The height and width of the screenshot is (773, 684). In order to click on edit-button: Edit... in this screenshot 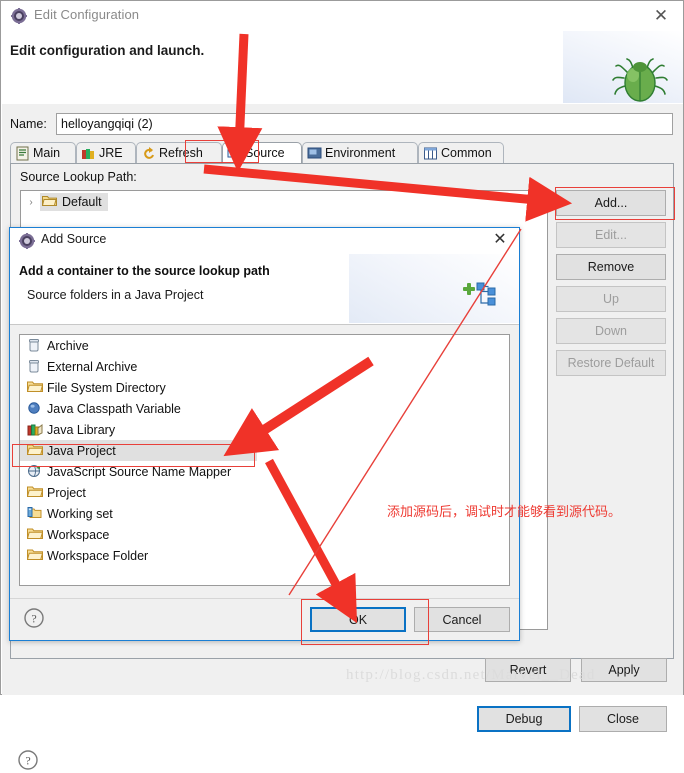, I will do `click(611, 235)`.